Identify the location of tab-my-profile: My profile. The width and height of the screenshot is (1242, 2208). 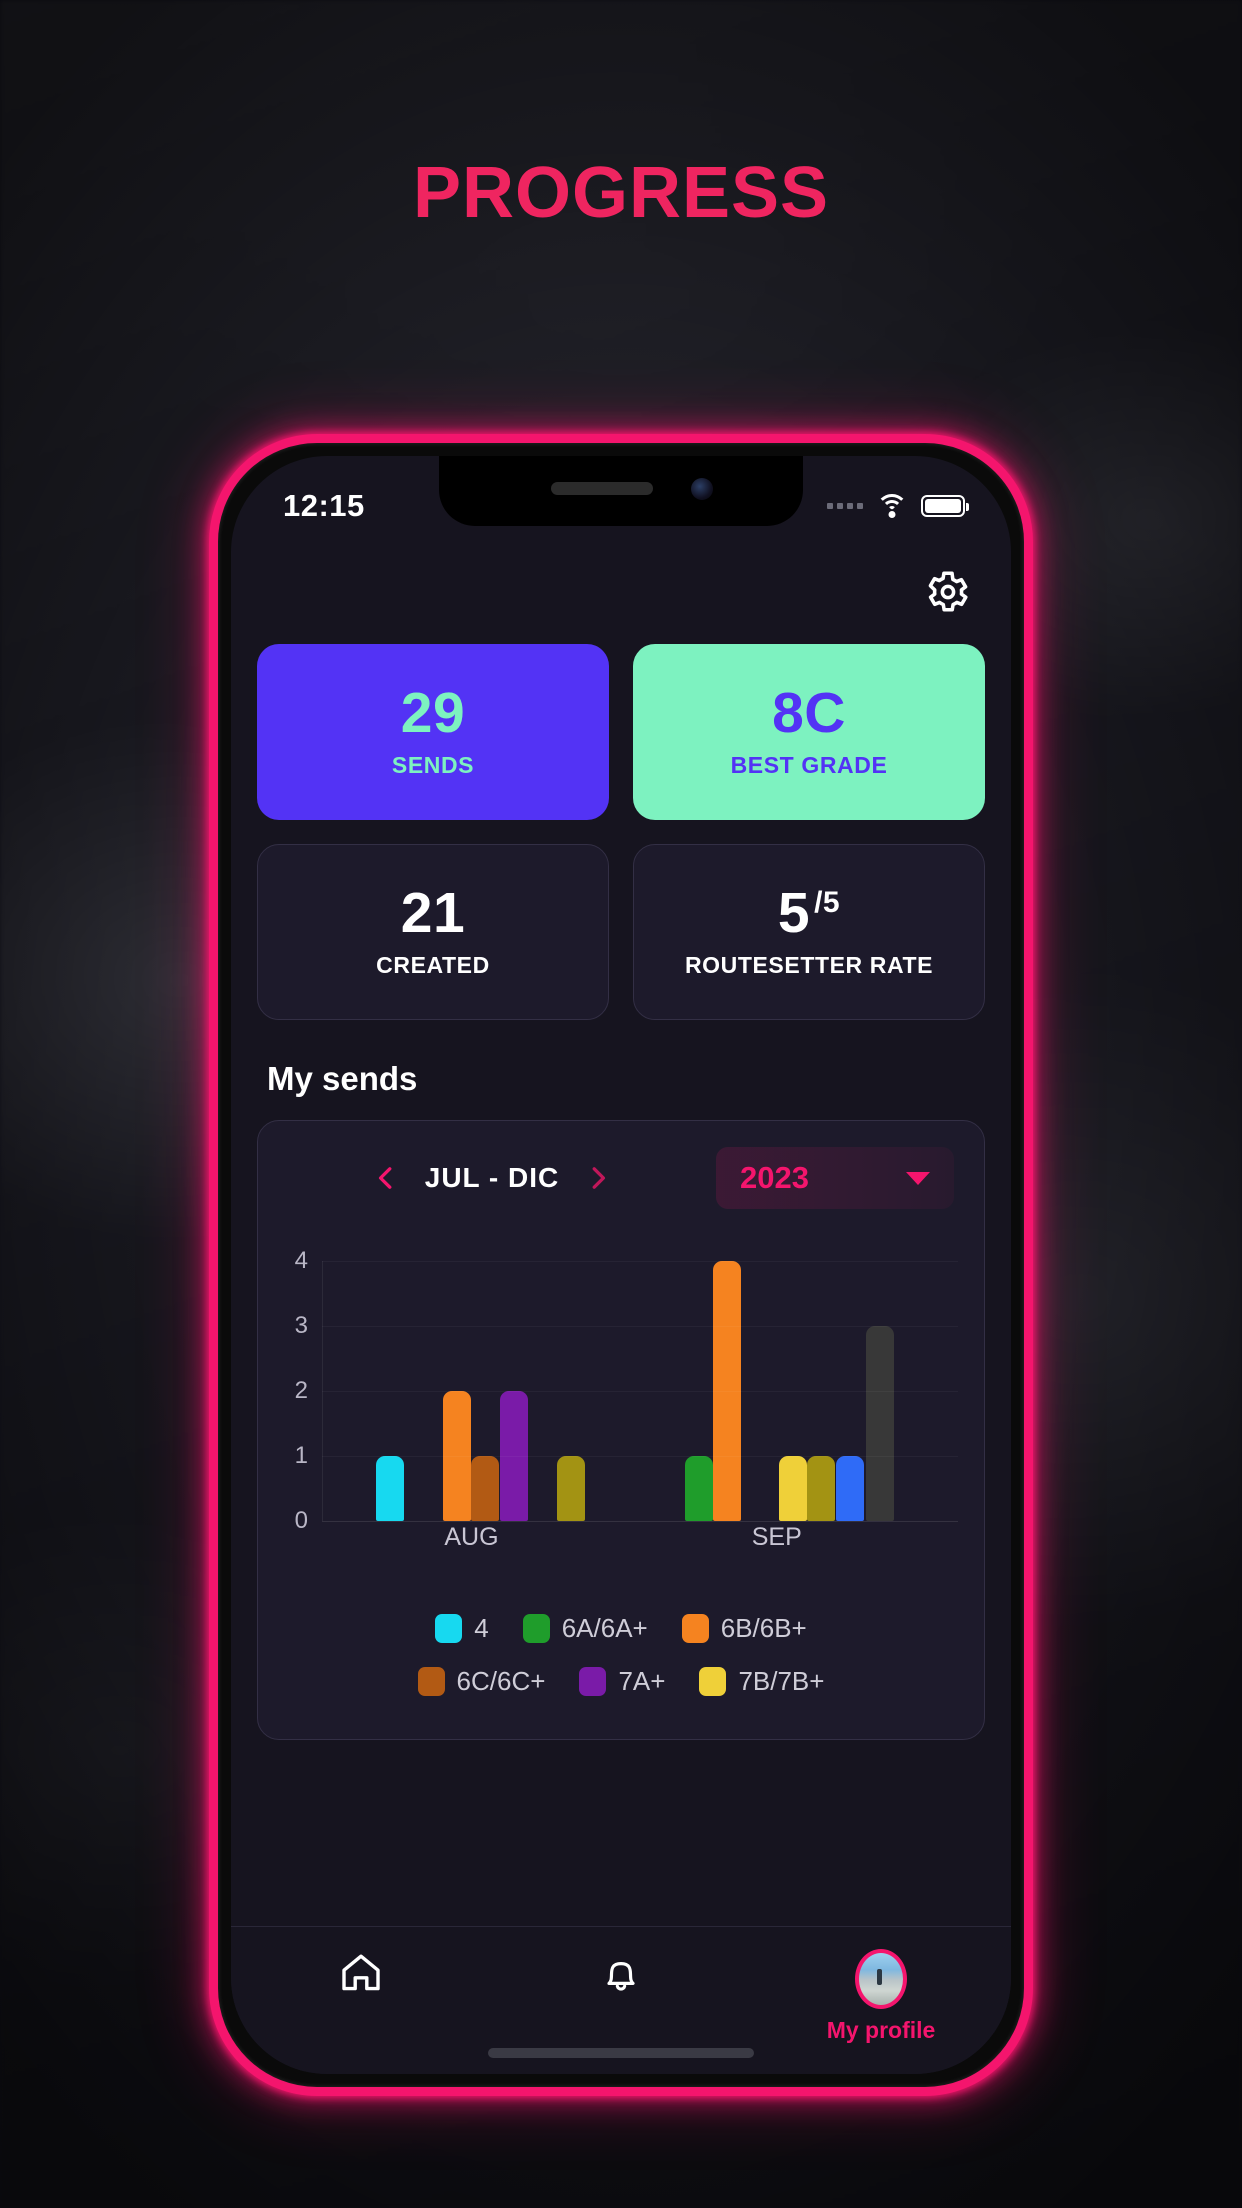
(881, 1996).